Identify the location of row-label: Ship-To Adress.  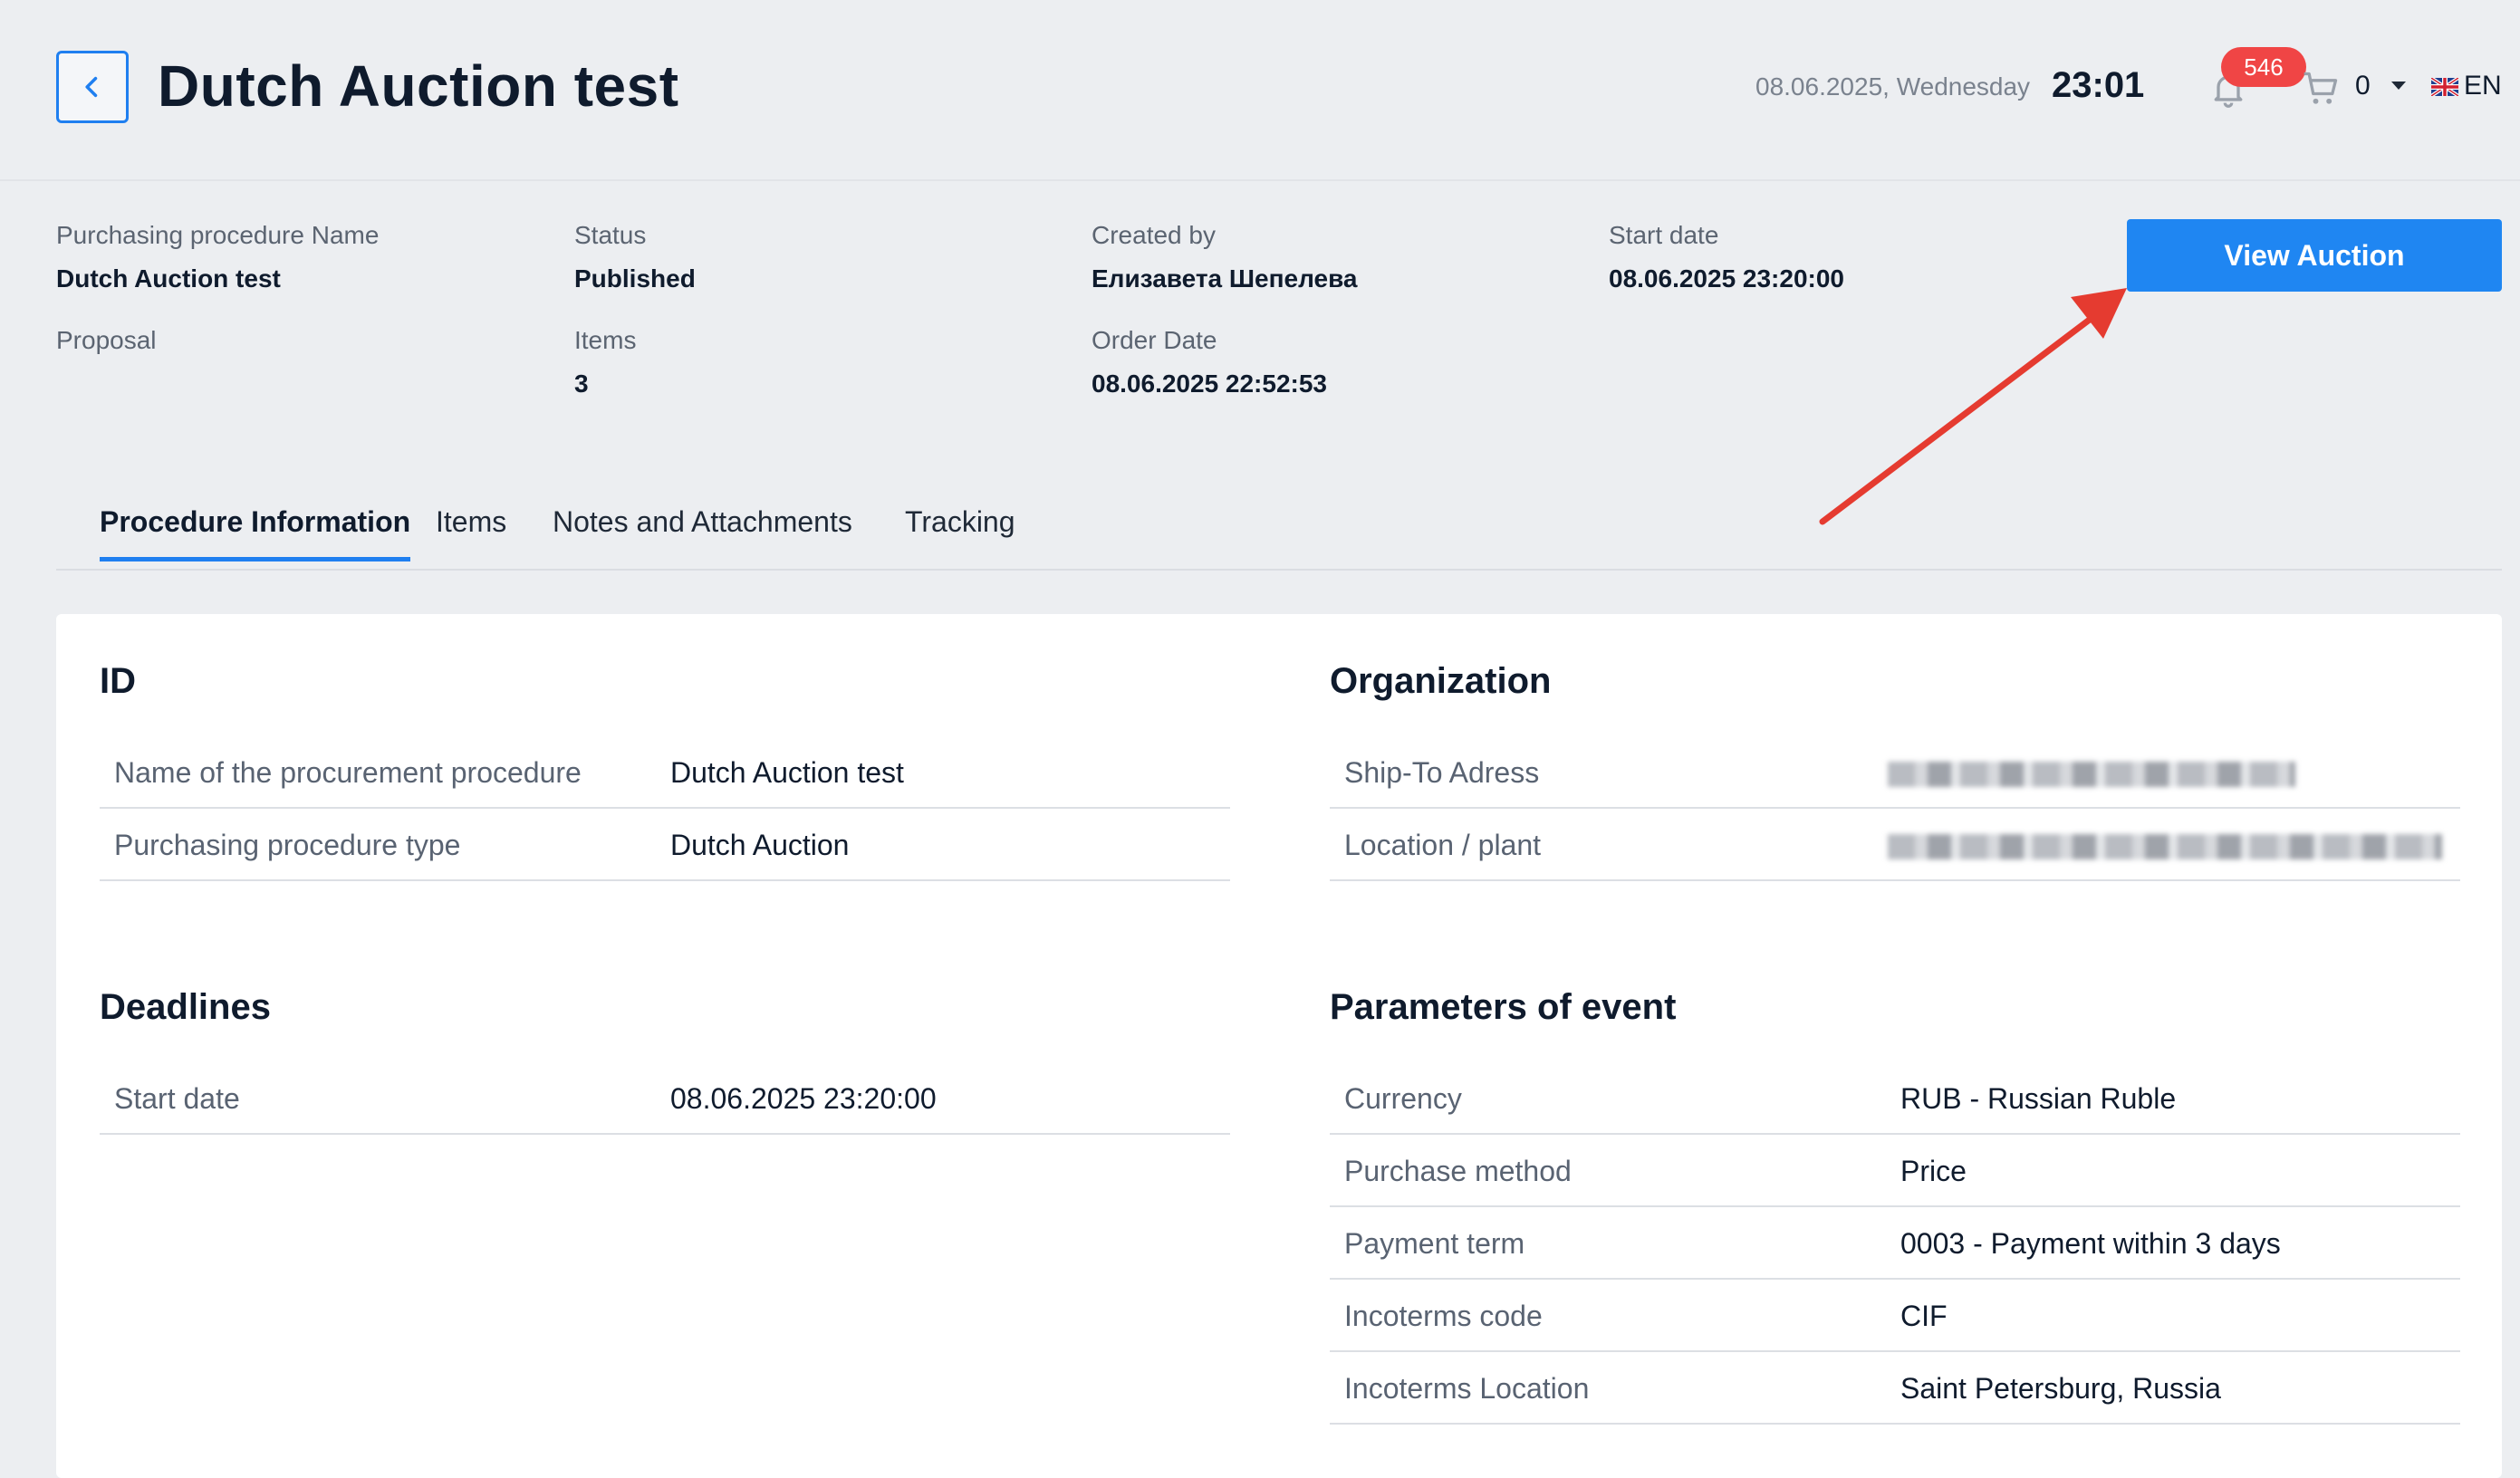
(1442, 773).